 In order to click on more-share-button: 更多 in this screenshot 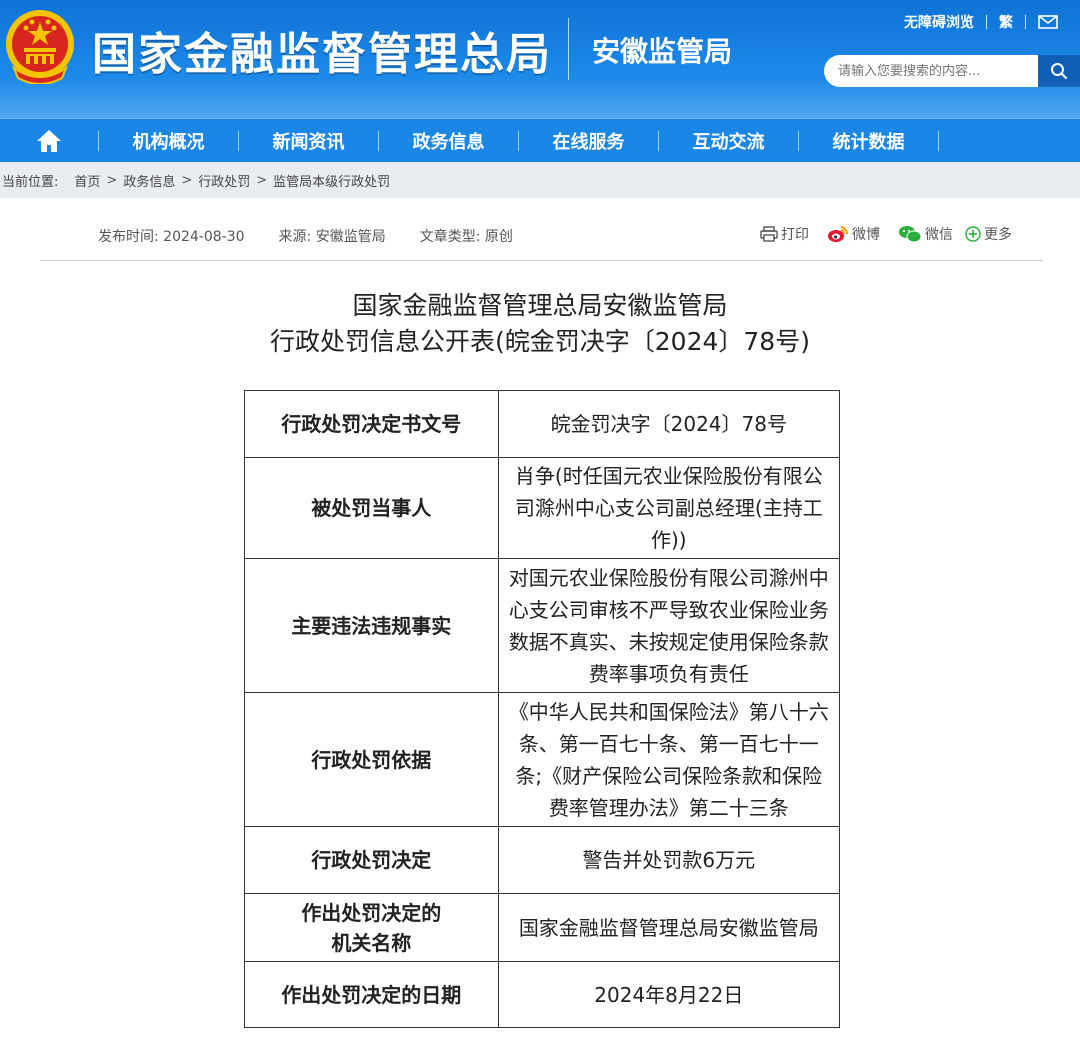, I will do `click(988, 234)`.